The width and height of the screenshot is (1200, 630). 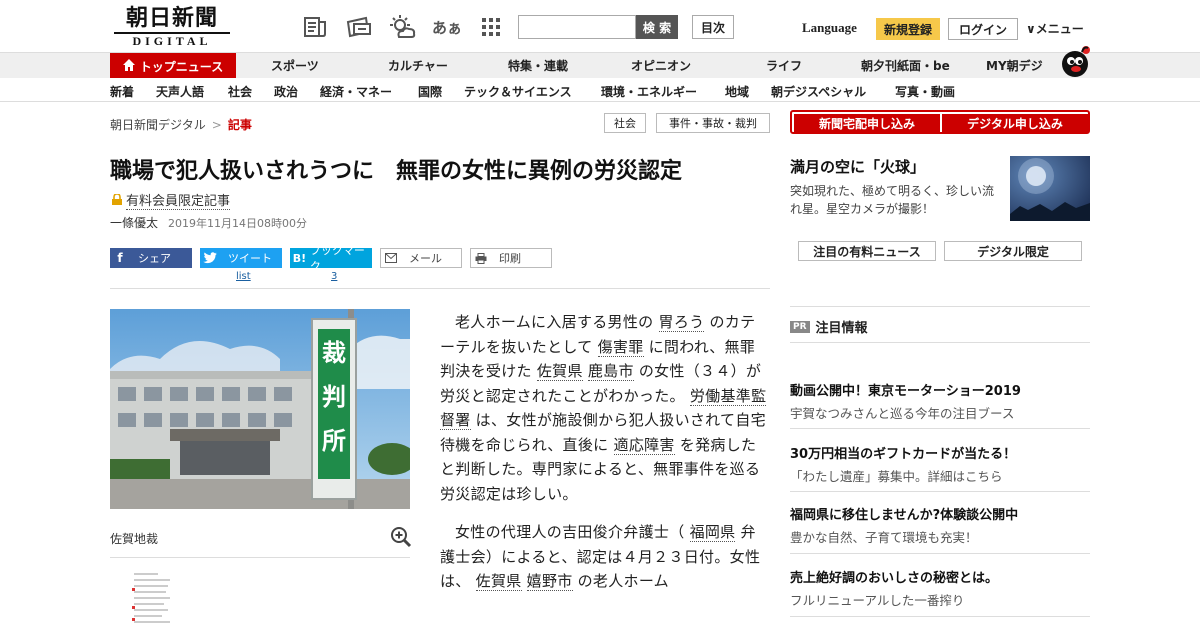 What do you see at coordinates (610, 371) in the screenshot?
I see `keyword-link: 鹿島市` at bounding box center [610, 371].